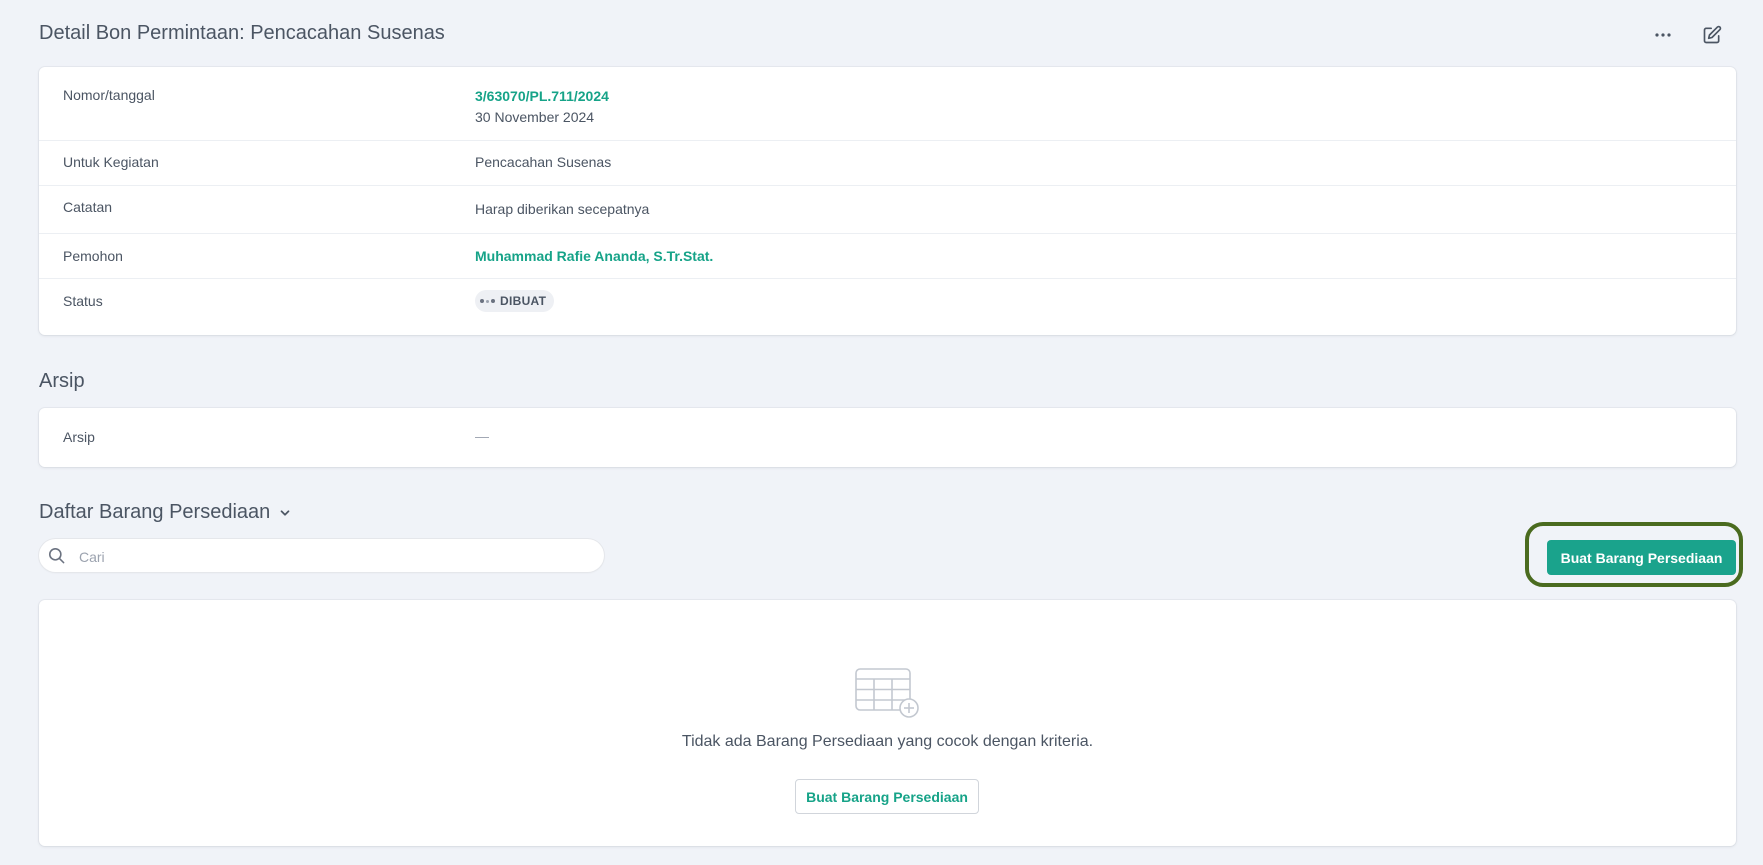  Describe the element at coordinates (543, 162) in the screenshot. I see `kegiatan-value: Pencacahan Susenas` at that location.